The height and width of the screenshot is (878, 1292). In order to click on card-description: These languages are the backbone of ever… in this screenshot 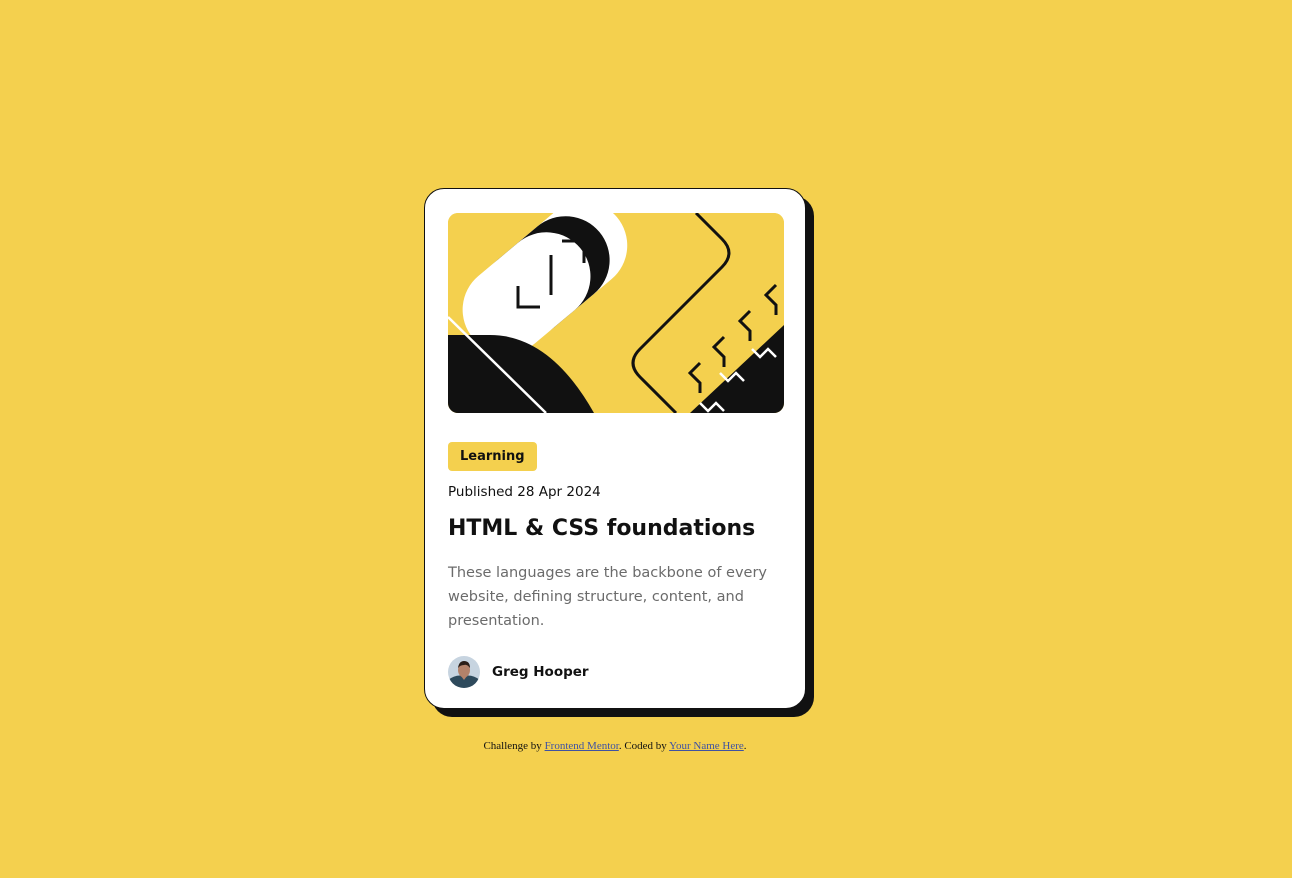, I will do `click(607, 597)`.